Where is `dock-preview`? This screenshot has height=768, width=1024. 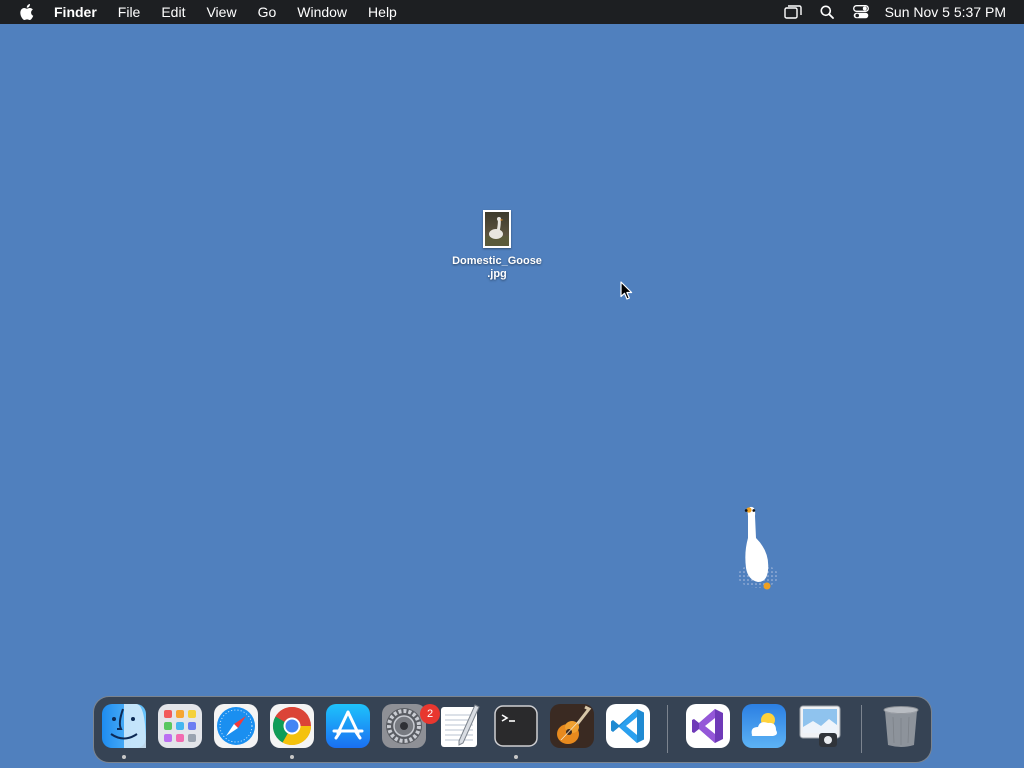 dock-preview is located at coordinates (820, 726).